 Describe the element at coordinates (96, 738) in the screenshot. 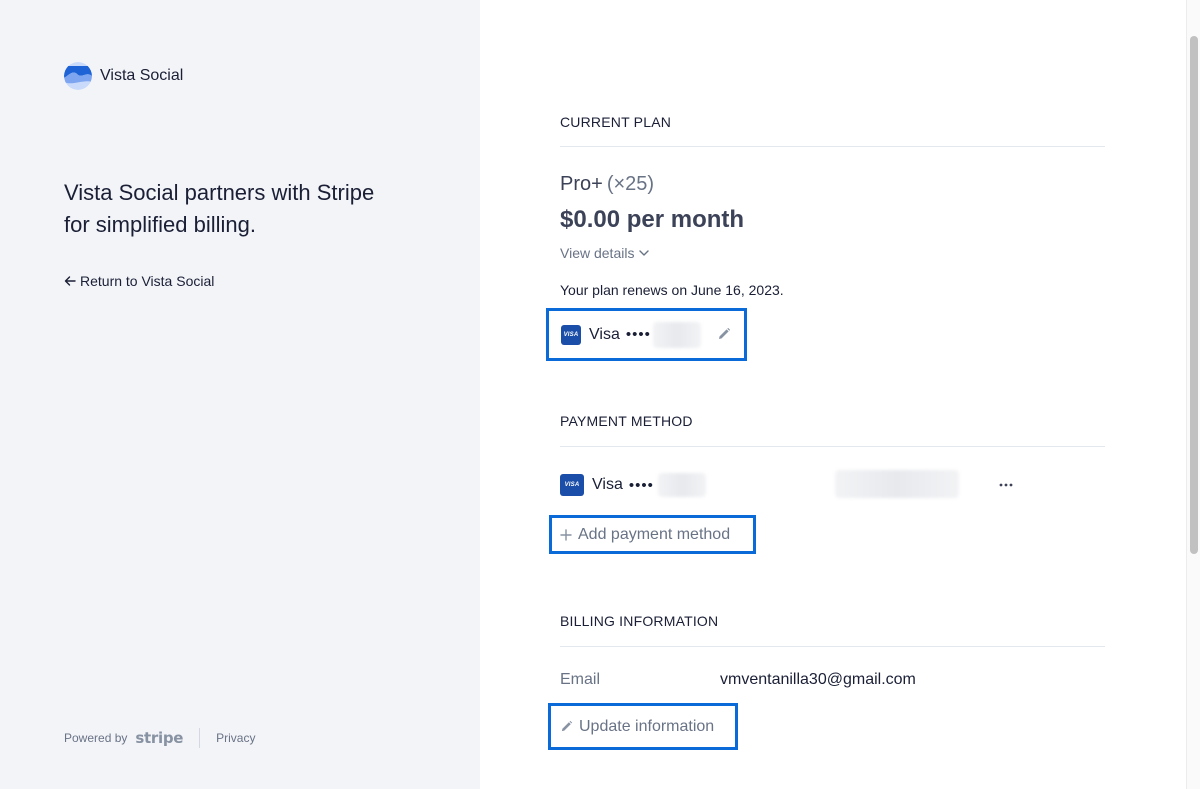

I see `powered-by-label: Powered by` at that location.